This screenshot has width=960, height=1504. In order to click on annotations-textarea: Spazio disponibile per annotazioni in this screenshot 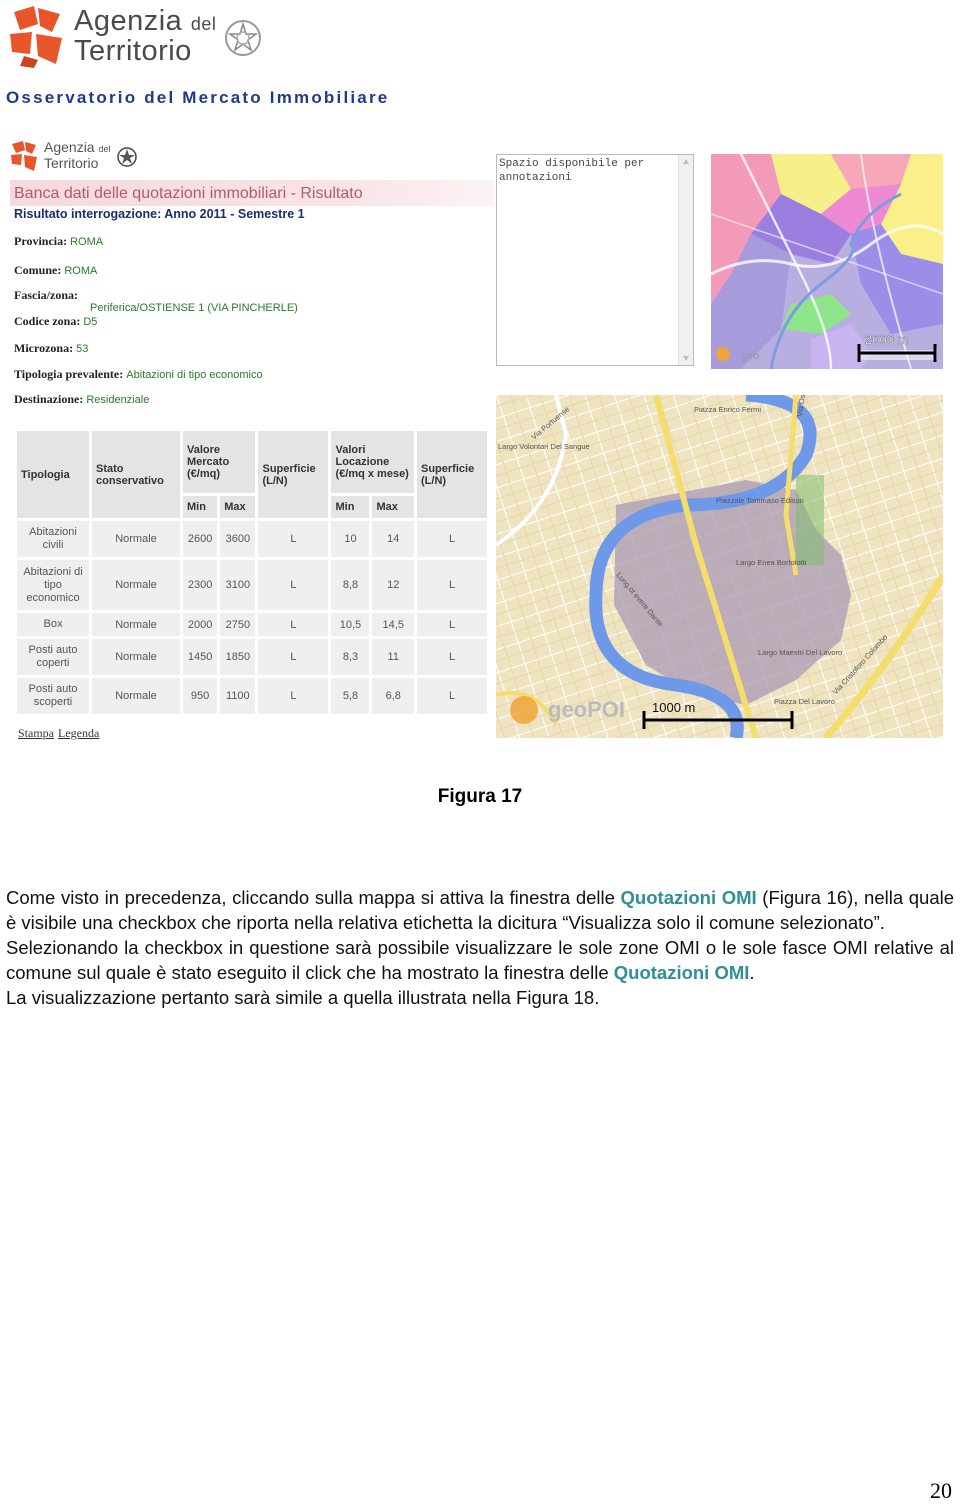, I will do `click(595, 260)`.